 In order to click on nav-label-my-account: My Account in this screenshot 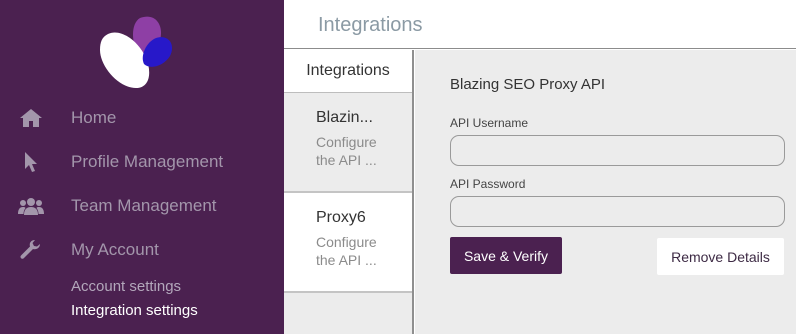, I will do `click(115, 249)`.